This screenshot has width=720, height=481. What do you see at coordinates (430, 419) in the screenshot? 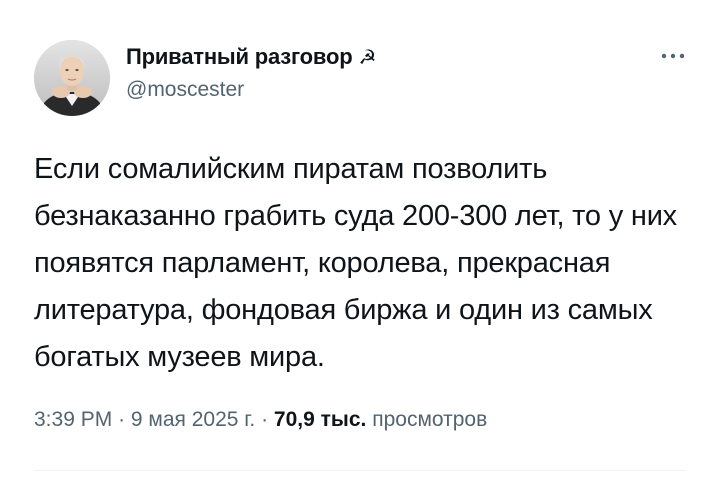
I see `views-label: просмотров` at bounding box center [430, 419].